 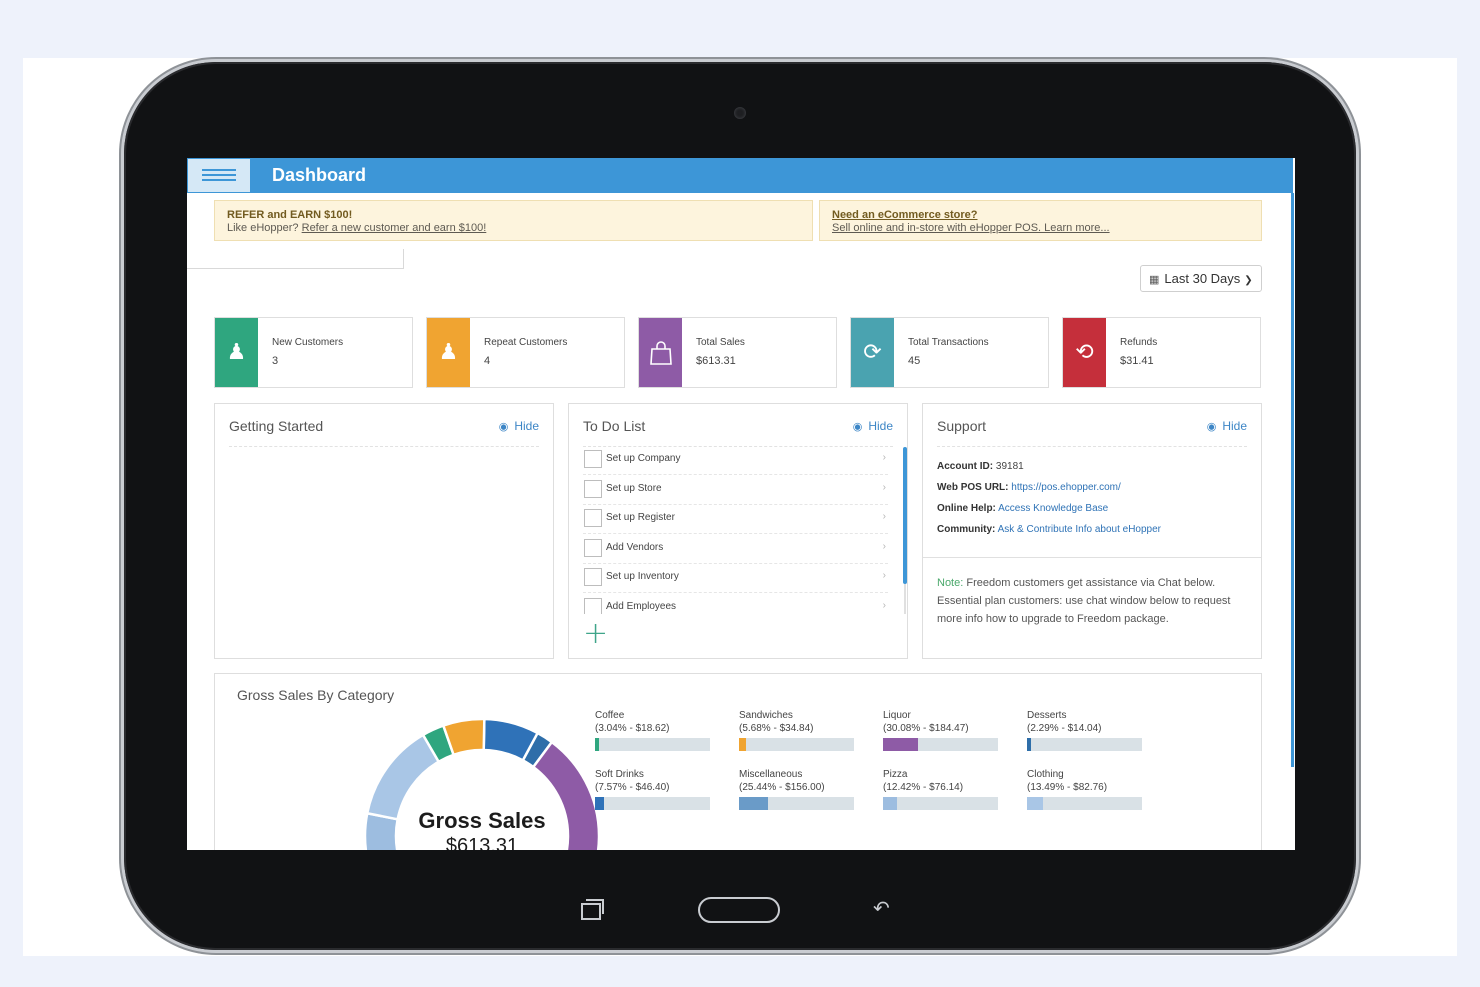 What do you see at coordinates (275, 361) in the screenshot?
I see `kpi-value: 3` at bounding box center [275, 361].